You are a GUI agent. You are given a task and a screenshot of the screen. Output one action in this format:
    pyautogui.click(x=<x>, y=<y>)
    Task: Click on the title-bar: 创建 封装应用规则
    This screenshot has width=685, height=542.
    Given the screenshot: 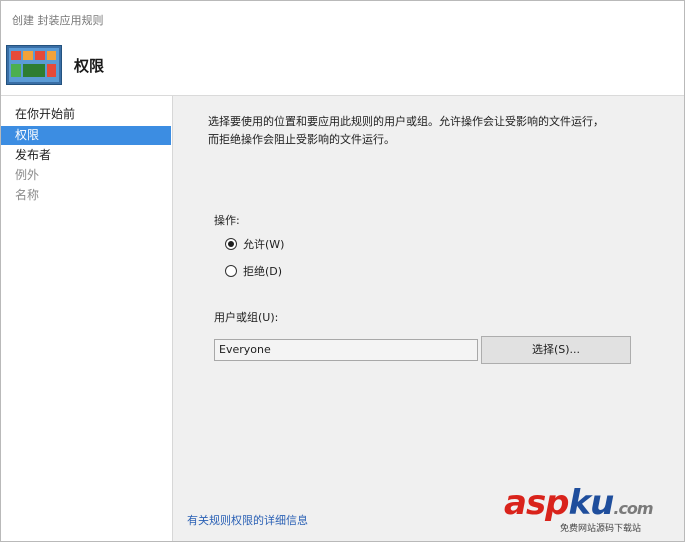 What is the action you would take?
    pyautogui.click(x=342, y=18)
    